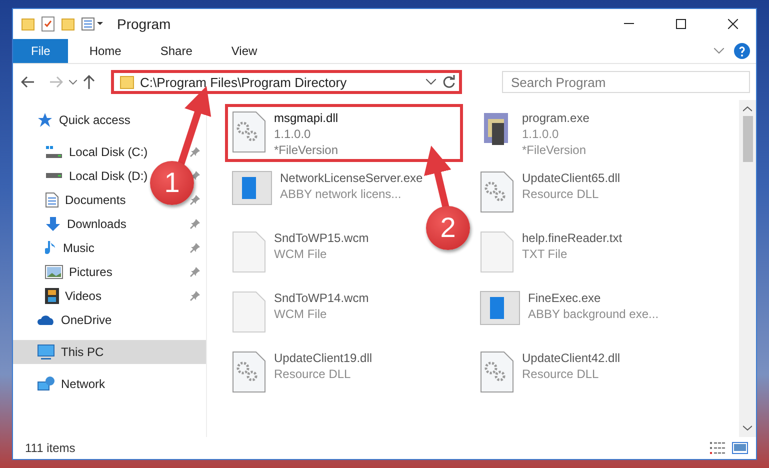 The image size is (769, 468). Describe the element at coordinates (747, 139) in the screenshot. I see `scroll-thumb` at that location.